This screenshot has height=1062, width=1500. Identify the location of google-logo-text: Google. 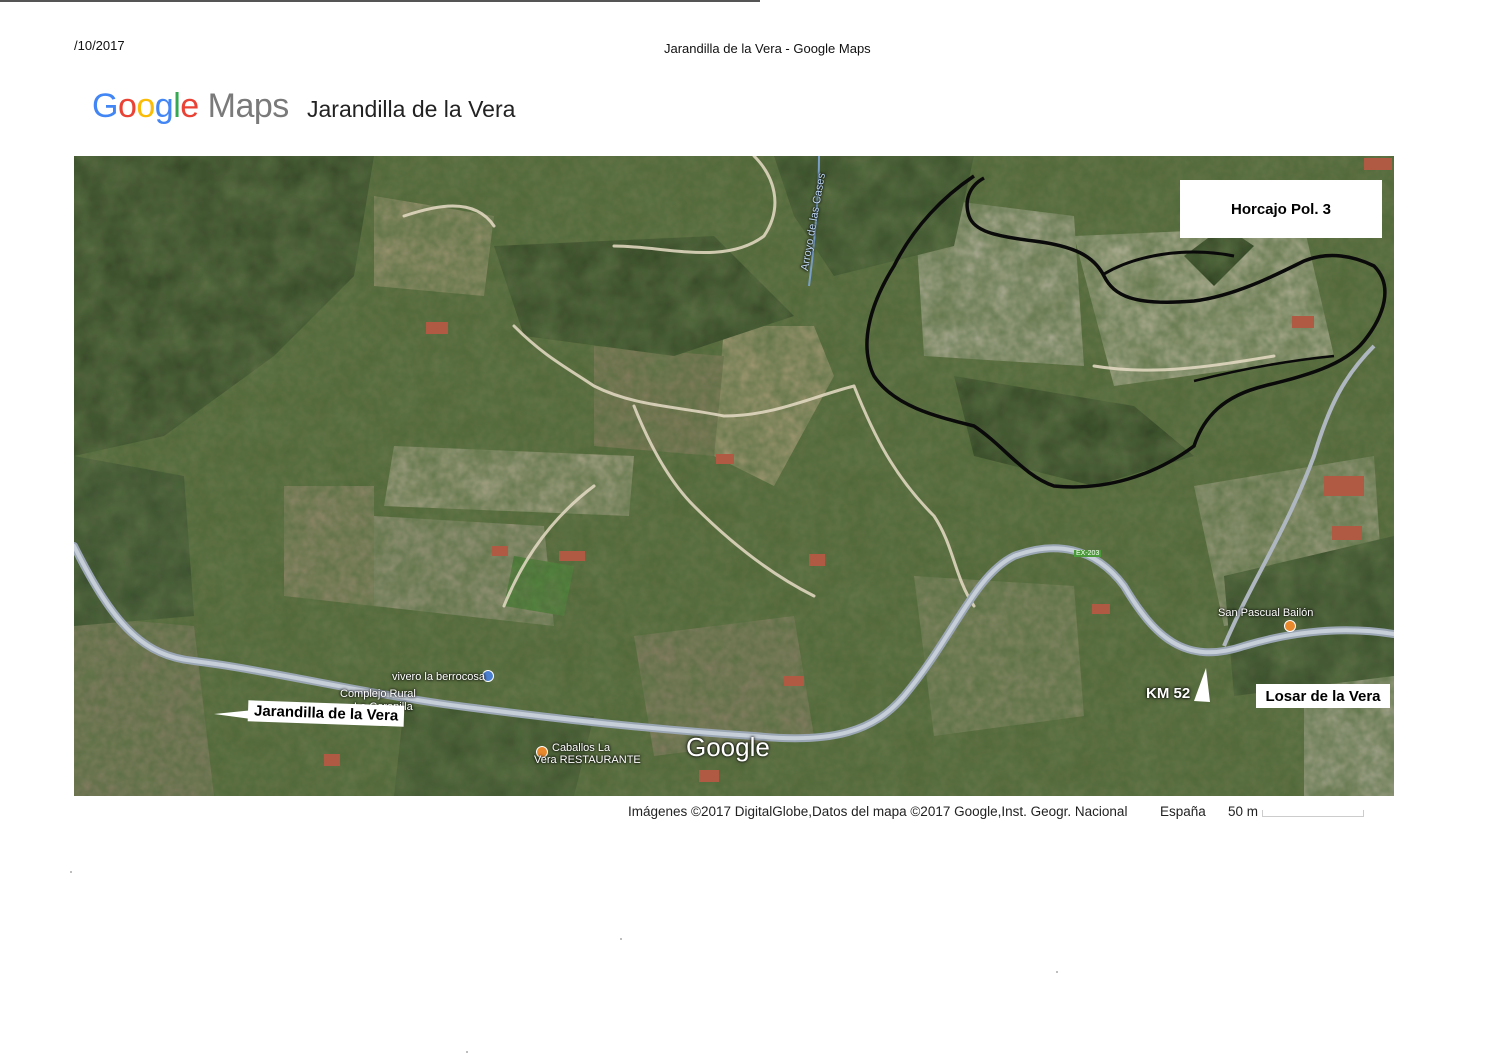
(145, 106).